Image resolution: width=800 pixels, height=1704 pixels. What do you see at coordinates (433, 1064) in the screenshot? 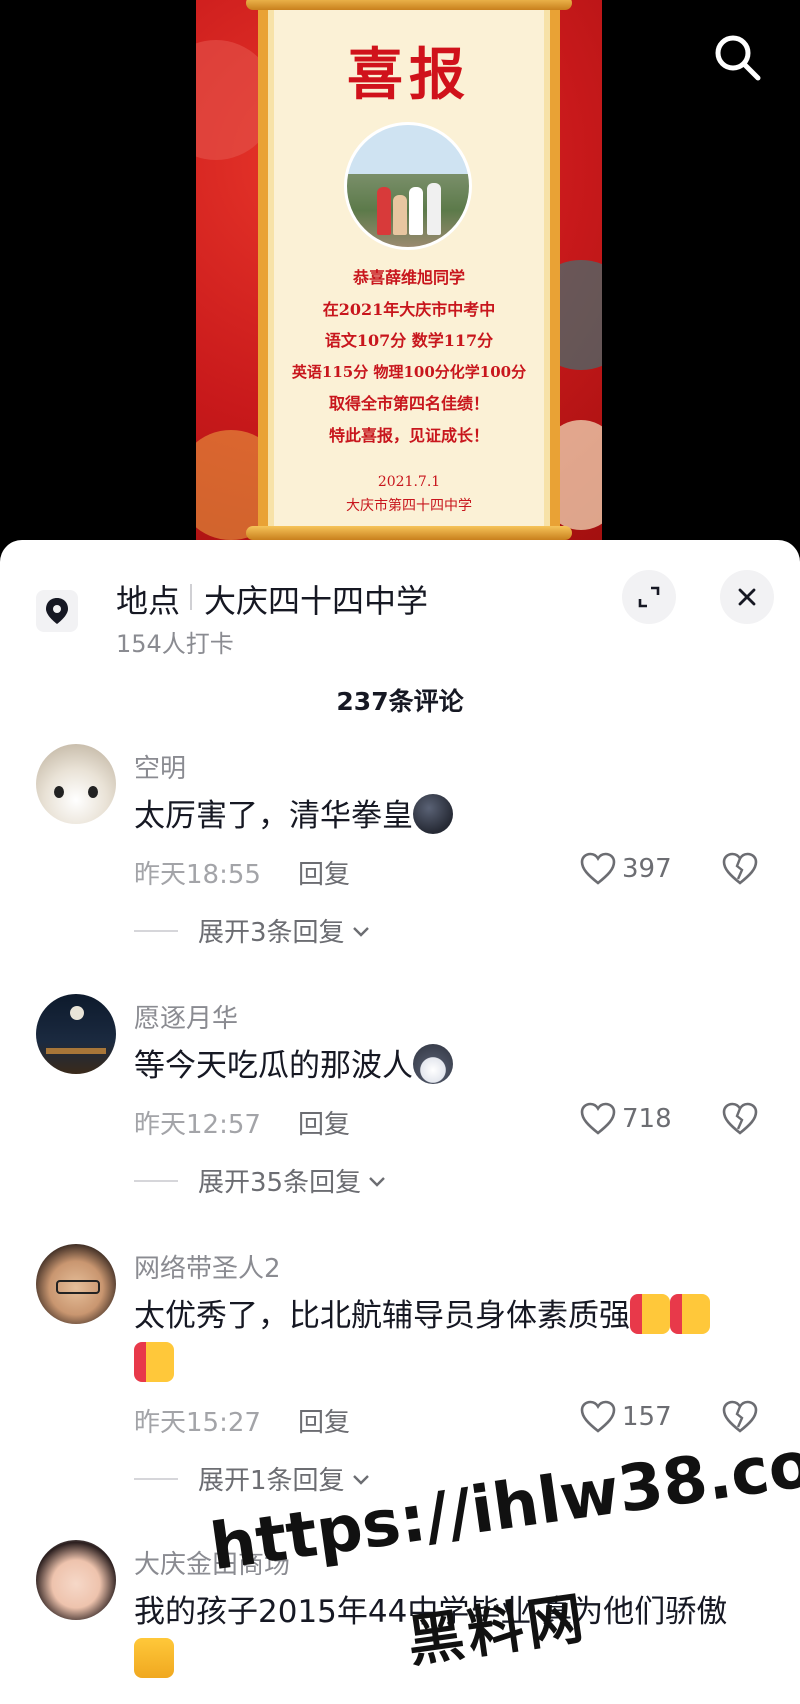
I see `husky-emoji` at bounding box center [433, 1064].